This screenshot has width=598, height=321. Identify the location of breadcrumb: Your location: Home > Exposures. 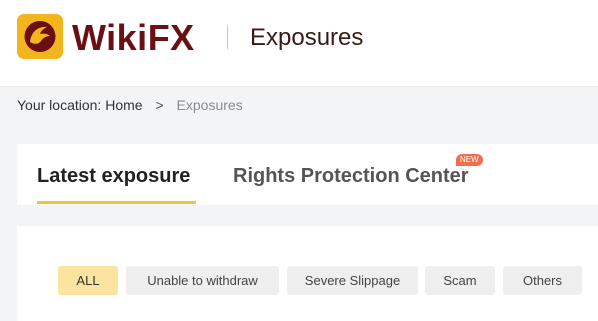
(130, 105).